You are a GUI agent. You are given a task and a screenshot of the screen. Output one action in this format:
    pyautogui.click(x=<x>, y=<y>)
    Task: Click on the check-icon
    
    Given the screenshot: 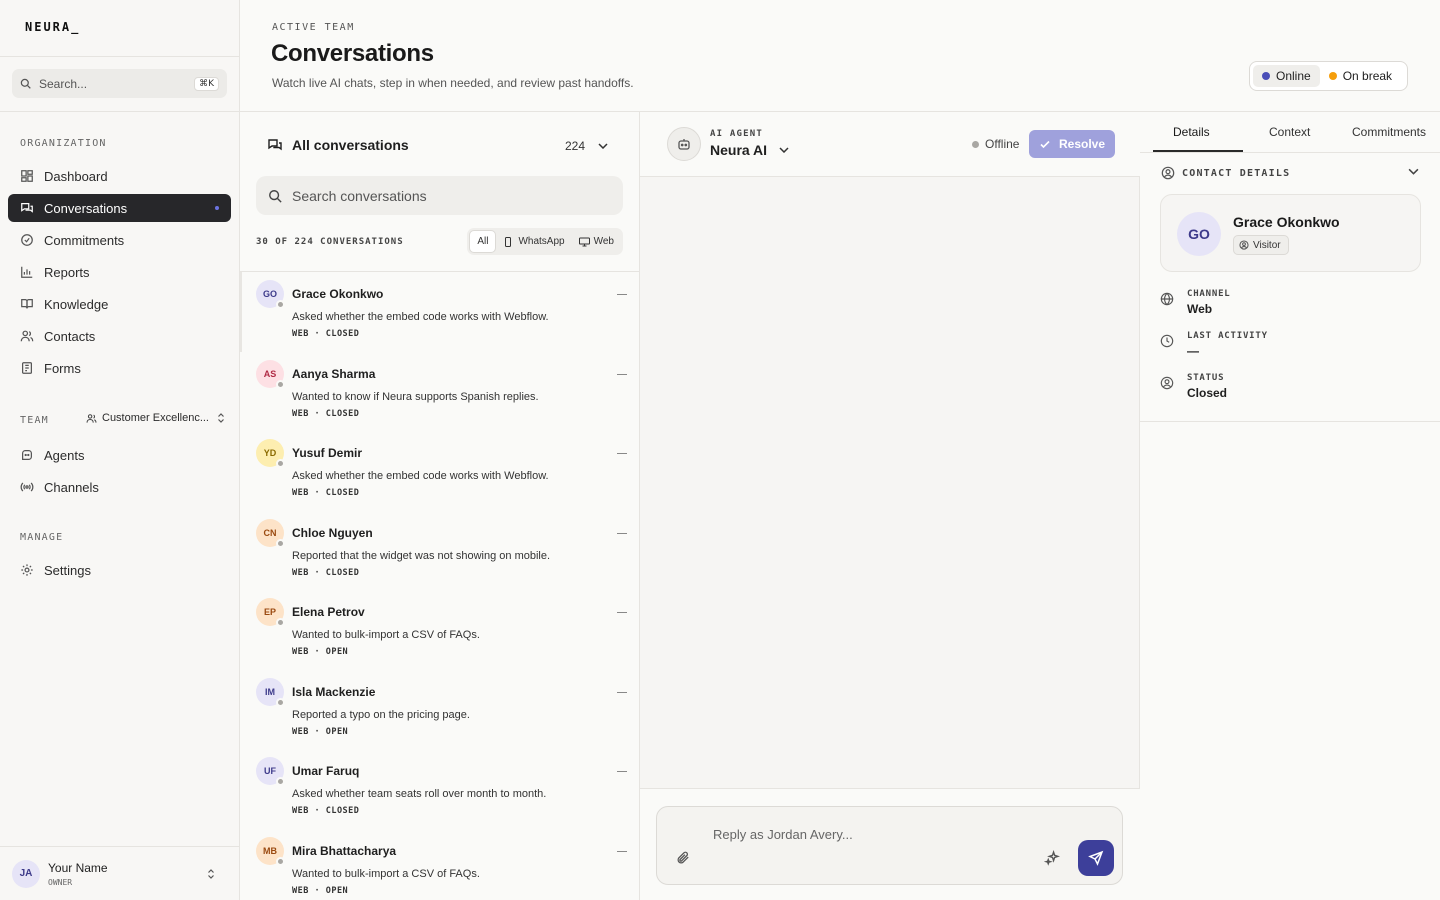 What is the action you would take?
    pyautogui.click(x=1045, y=144)
    